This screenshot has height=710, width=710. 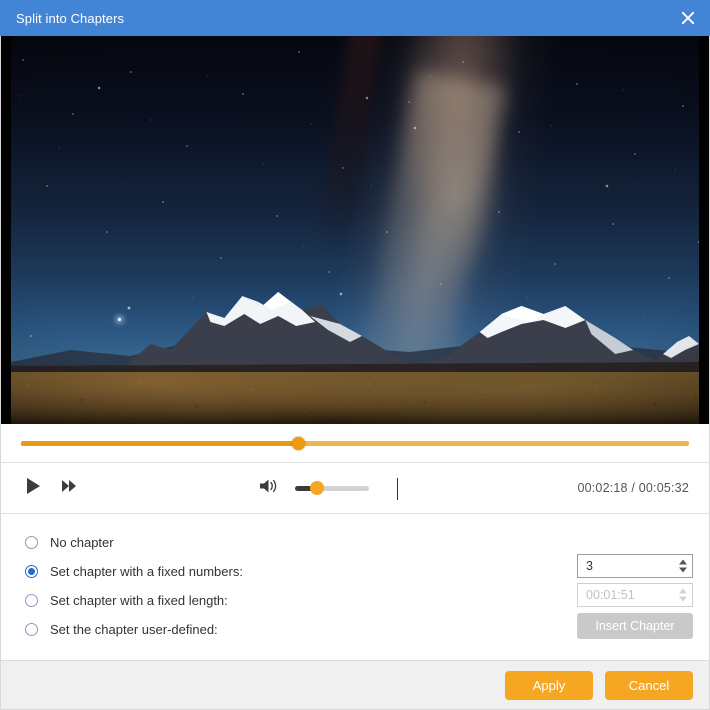 I want to click on speaker-volume-icon, so click(x=268, y=488).